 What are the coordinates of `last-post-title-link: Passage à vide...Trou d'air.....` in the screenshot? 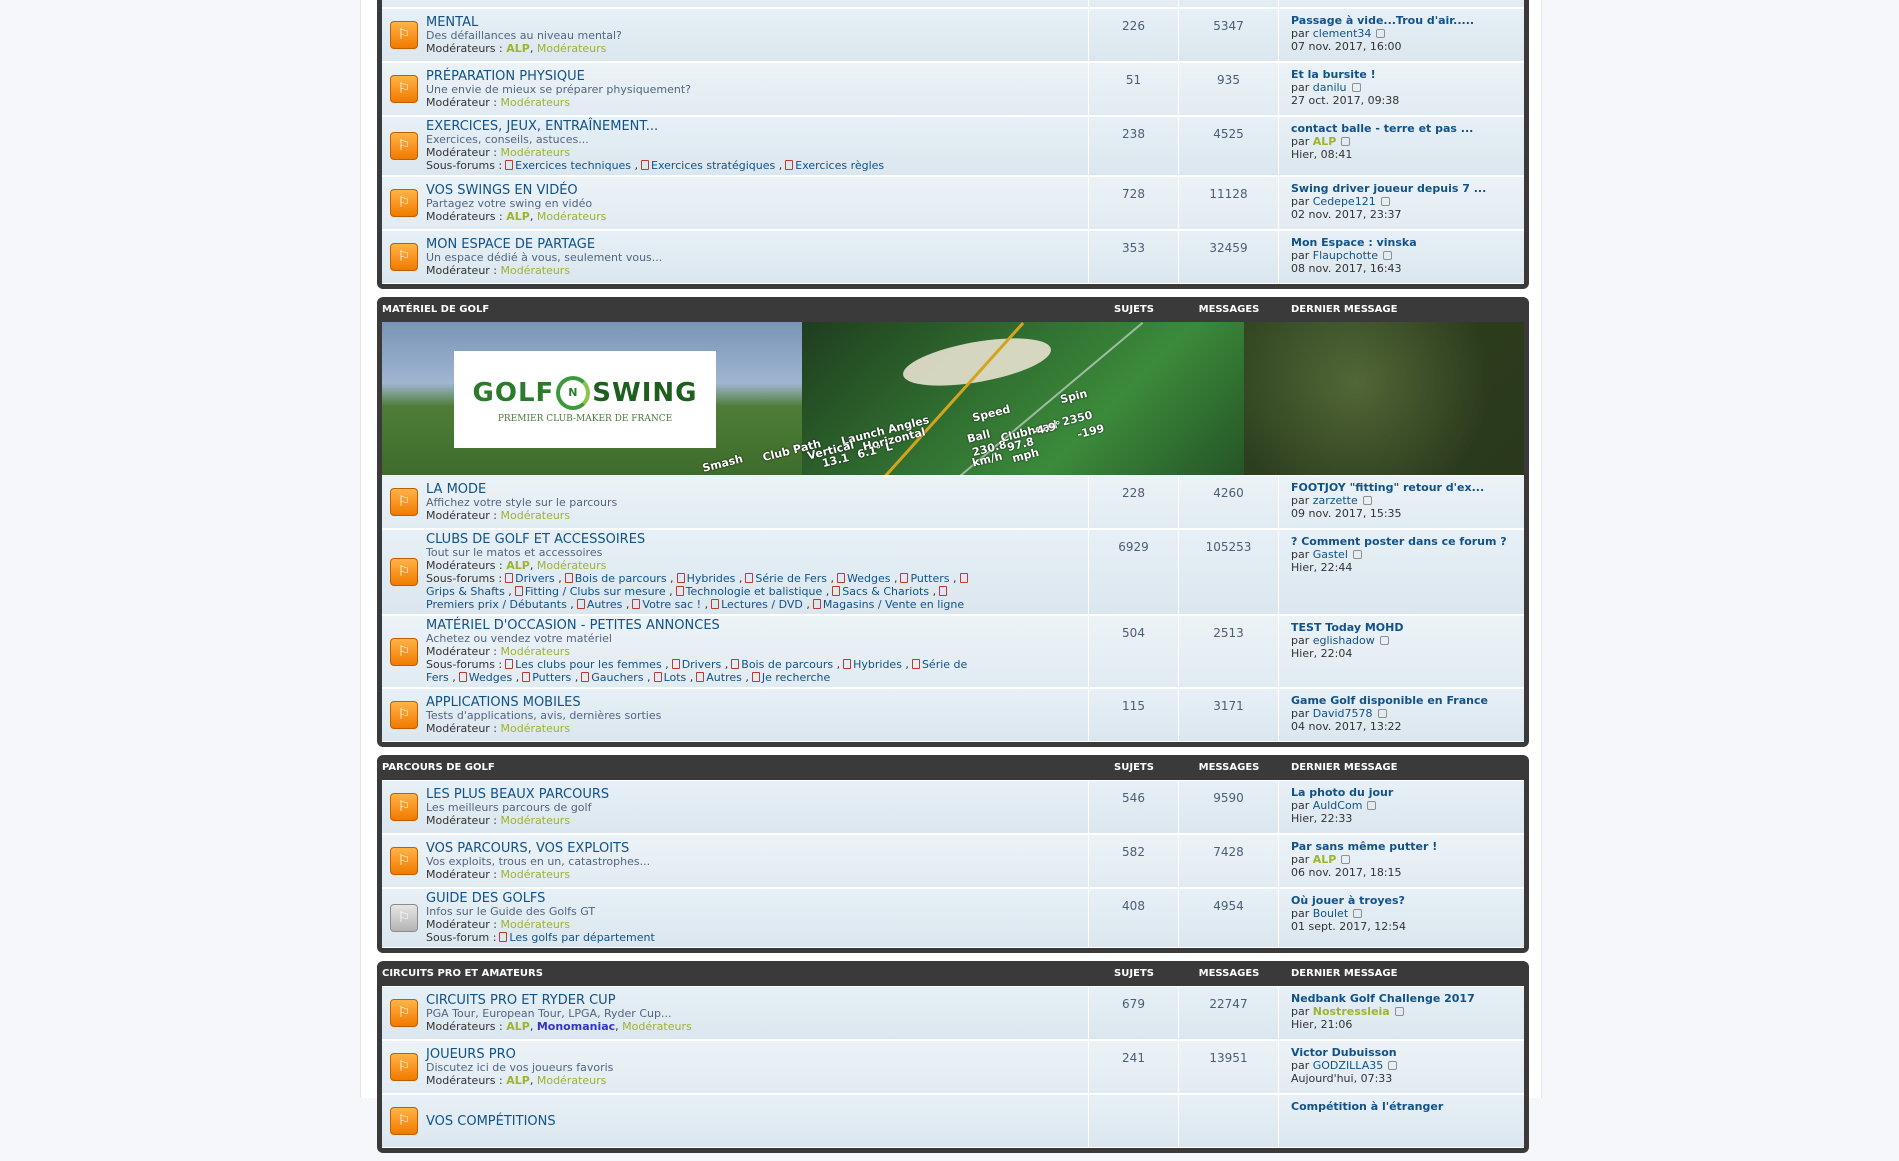 It's located at (1407, 20).